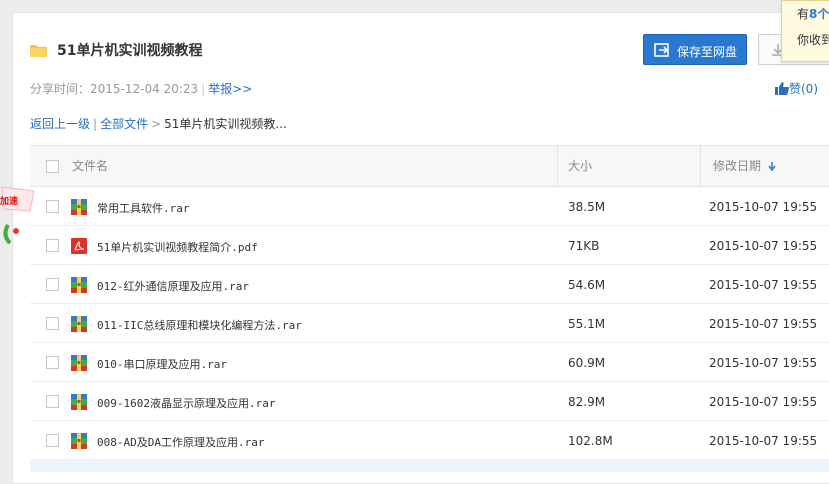 This screenshot has height=484, width=829. What do you see at coordinates (580, 166) in the screenshot?
I see `header-size: 大小` at bounding box center [580, 166].